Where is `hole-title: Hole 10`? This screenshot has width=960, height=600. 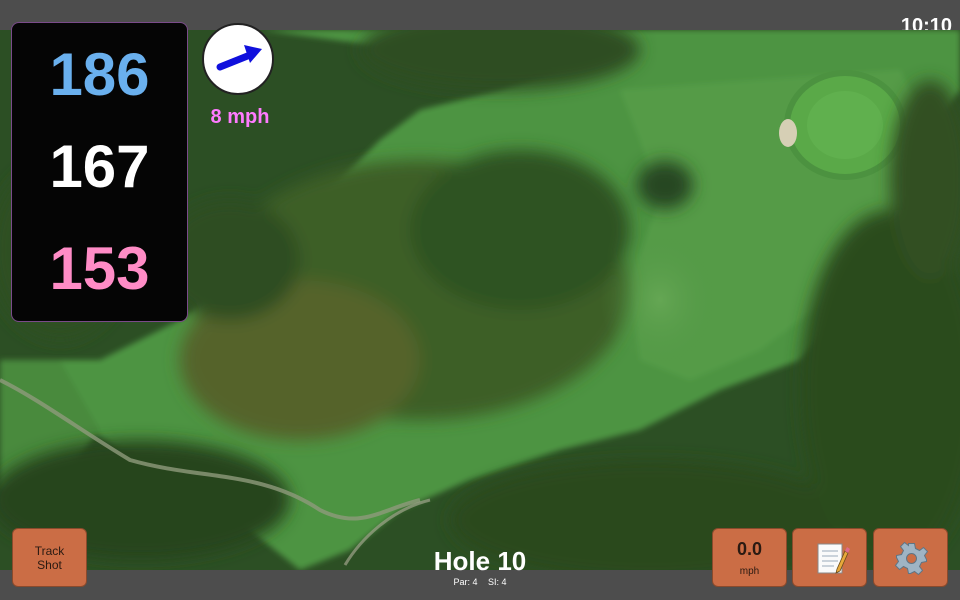 hole-title: Hole 10 is located at coordinates (480, 561).